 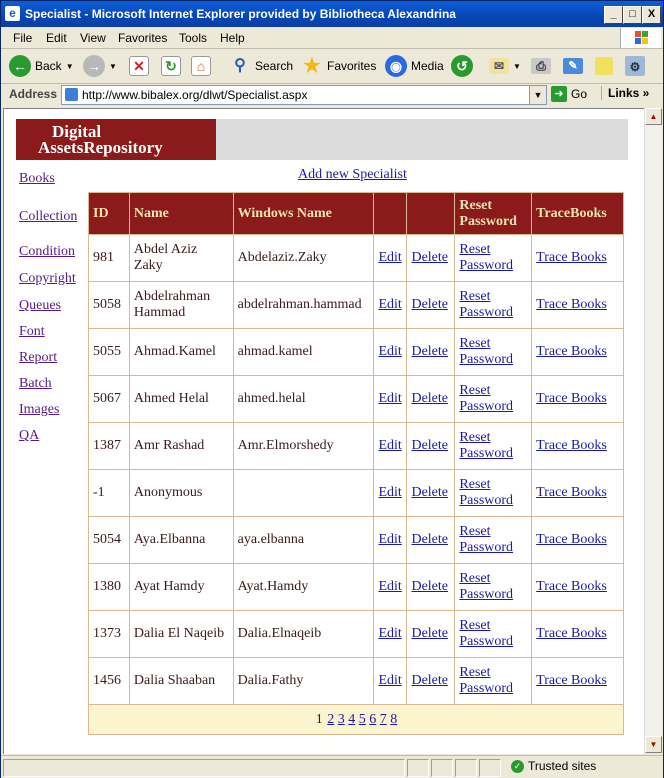 What do you see at coordinates (171, 66) in the screenshot?
I see `refresh-button: ↻` at bounding box center [171, 66].